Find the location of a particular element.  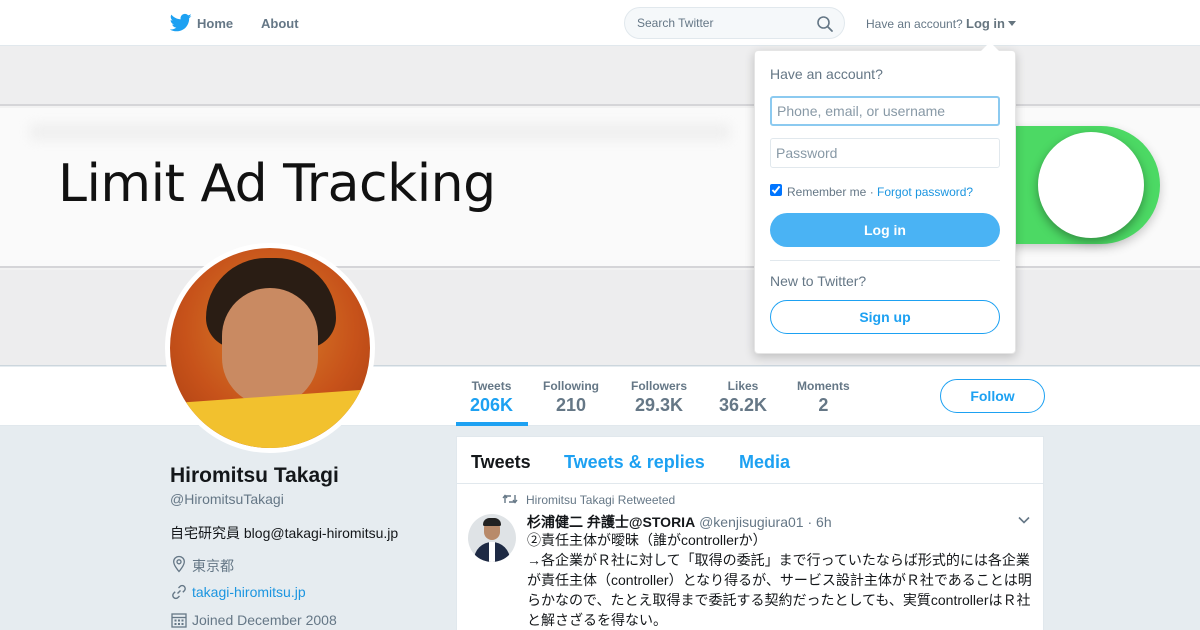

stat-label: Following is located at coordinates (571, 386).